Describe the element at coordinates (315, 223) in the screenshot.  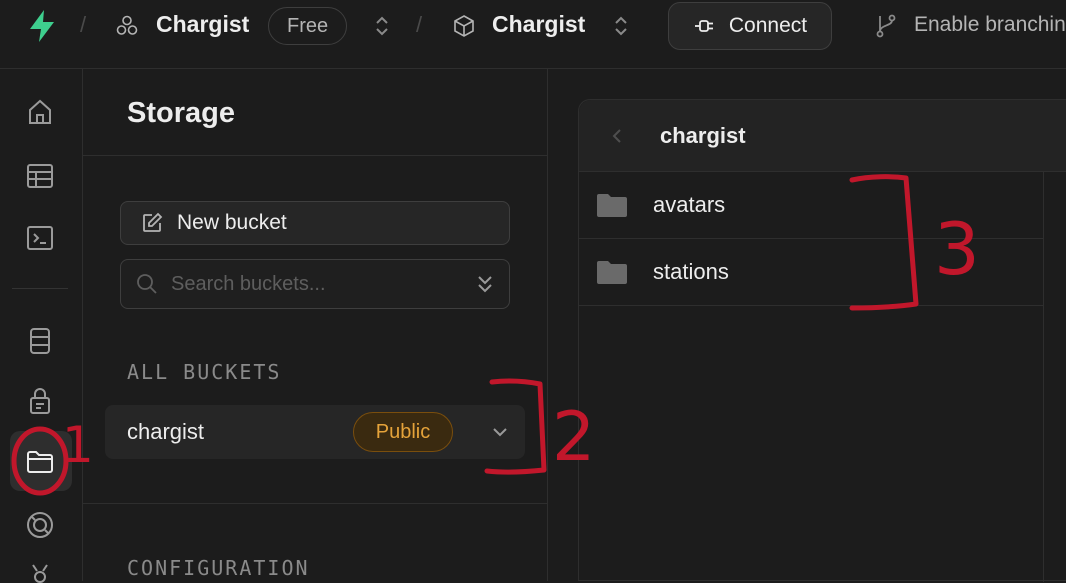
I see `new-bucket-button: New bucket` at that location.